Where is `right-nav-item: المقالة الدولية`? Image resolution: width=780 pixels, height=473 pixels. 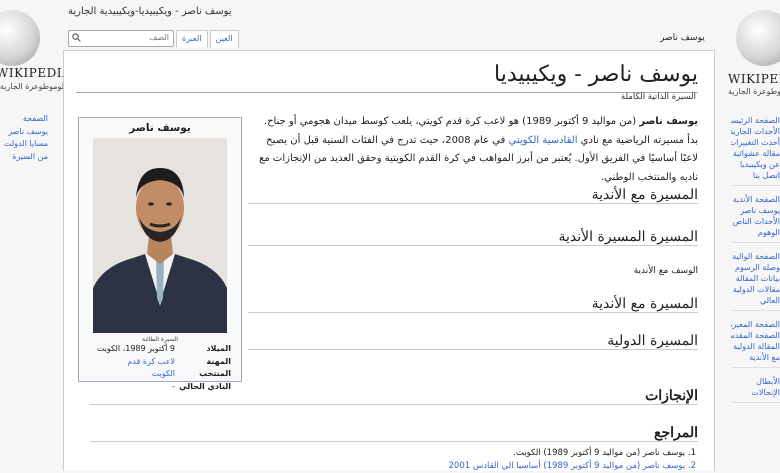 right-nav-item: المقالة الدولية is located at coordinates (755, 346).